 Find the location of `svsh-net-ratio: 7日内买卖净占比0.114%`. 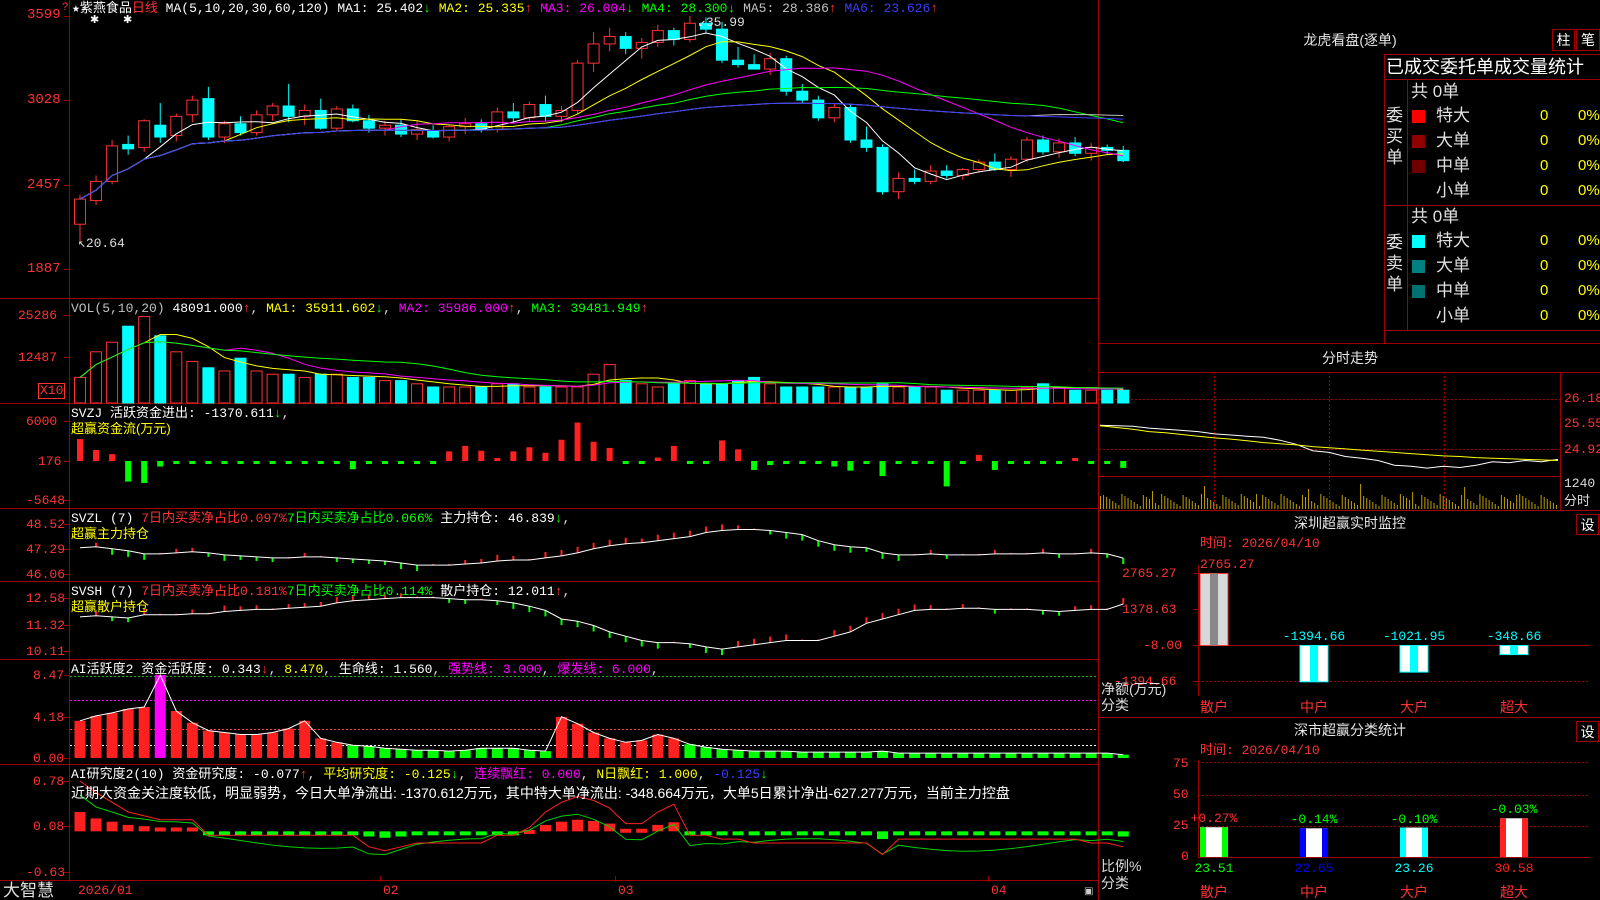

svsh-net-ratio: 7日内买卖净占比0.114% is located at coordinates (359, 591).